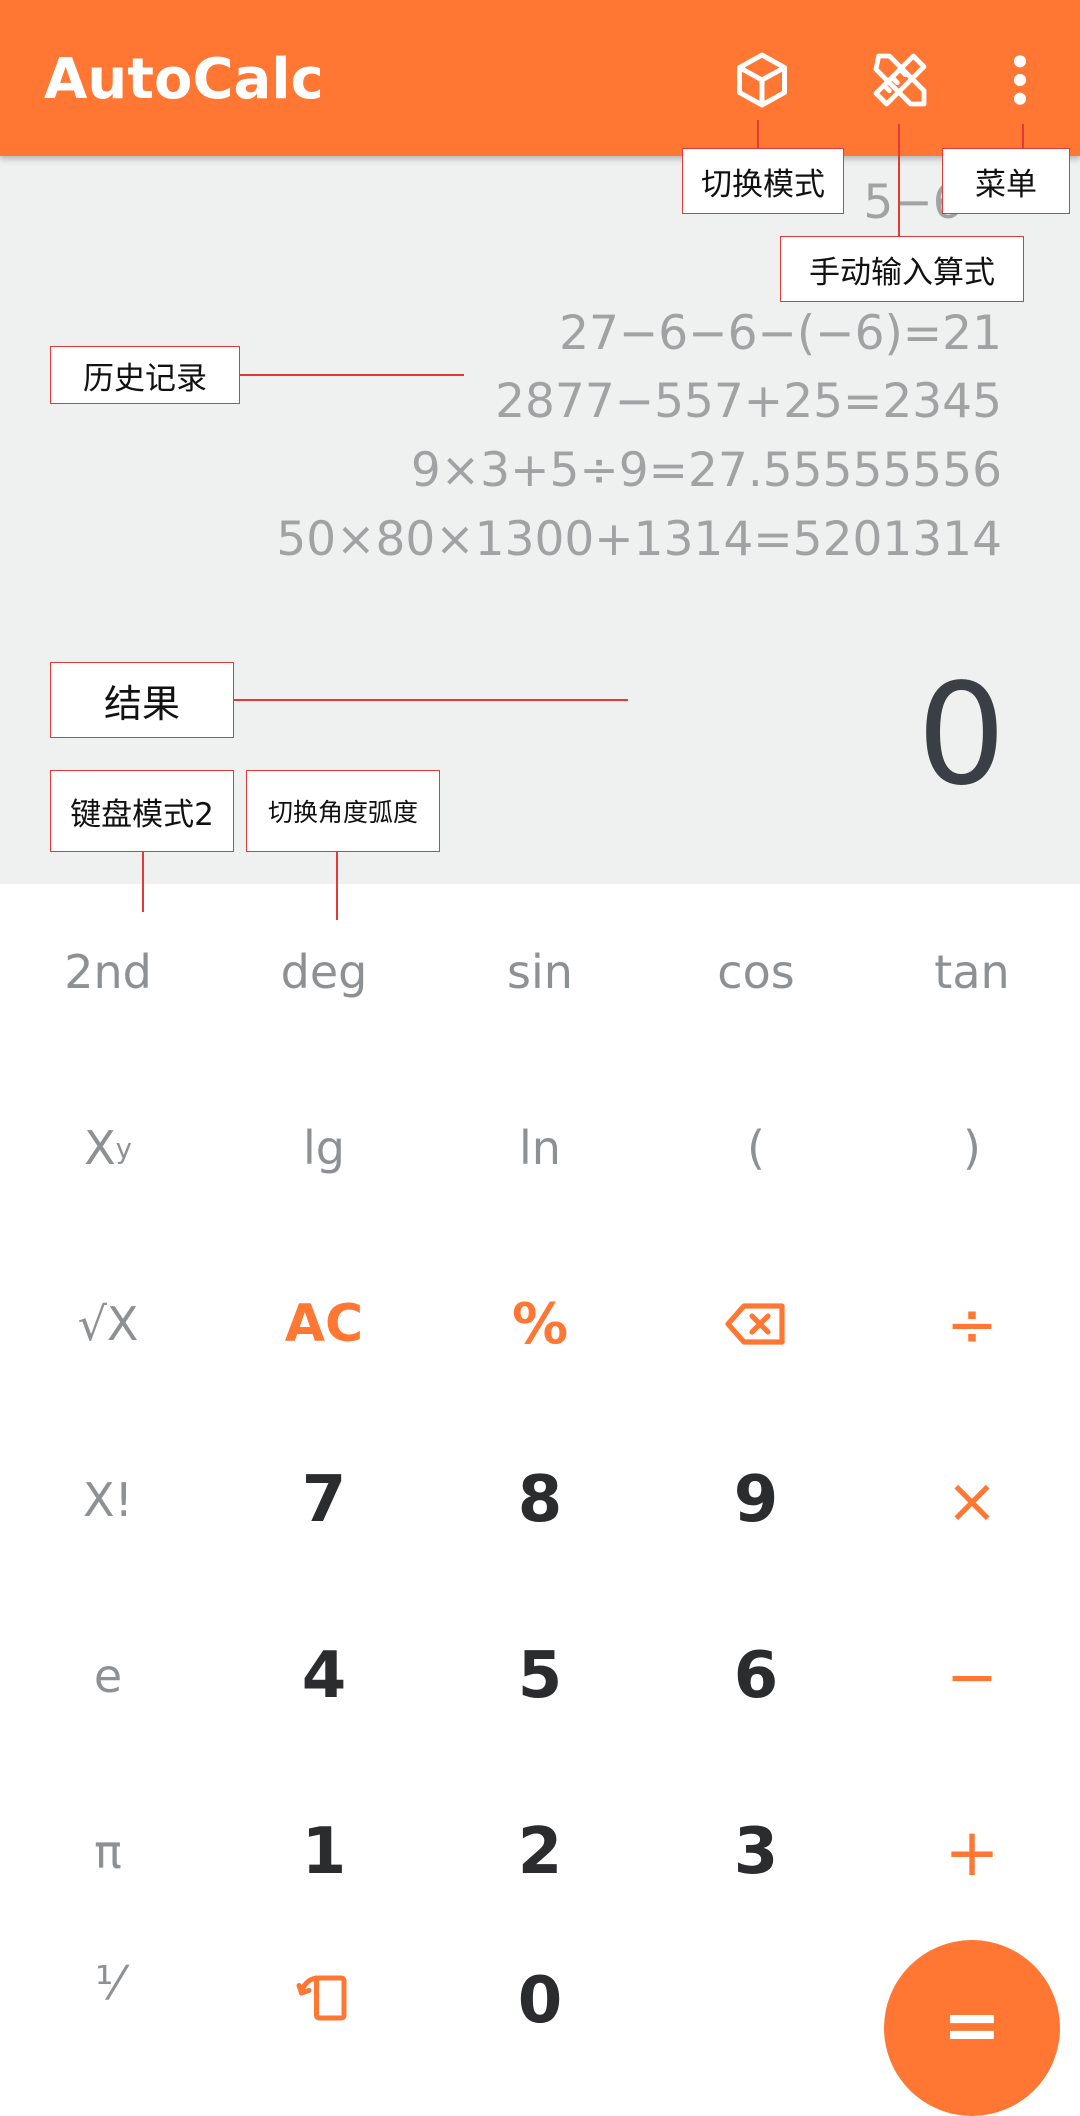 This screenshot has width=1080, height=2116. What do you see at coordinates (142, 811) in the screenshot?
I see `annotation-keyboard-mode2: 键盘模式2` at bounding box center [142, 811].